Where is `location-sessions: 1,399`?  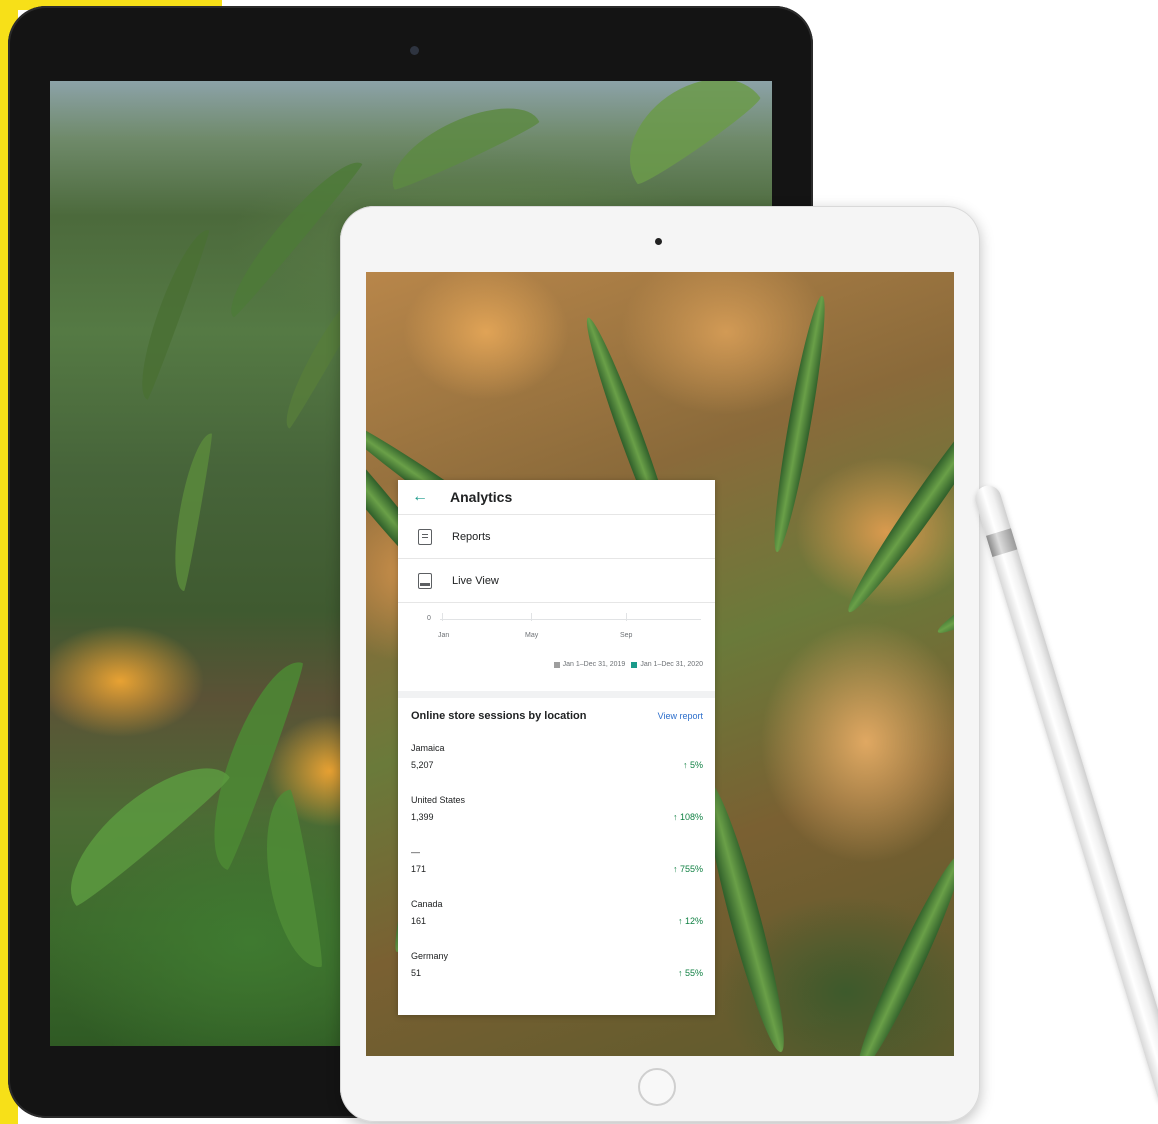
location-sessions: 1,399 is located at coordinates (422, 817).